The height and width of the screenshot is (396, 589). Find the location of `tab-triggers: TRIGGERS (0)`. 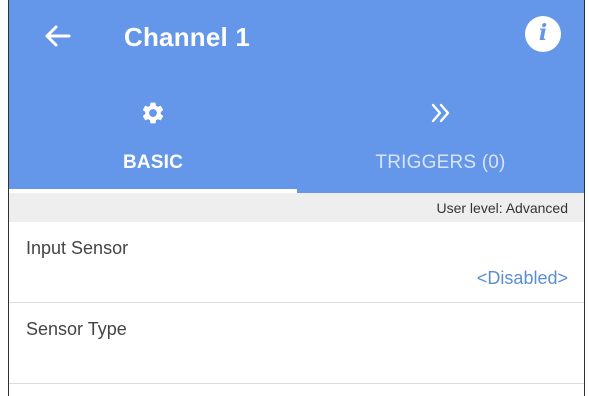

tab-triggers: TRIGGERS (0) is located at coordinates (440, 144).